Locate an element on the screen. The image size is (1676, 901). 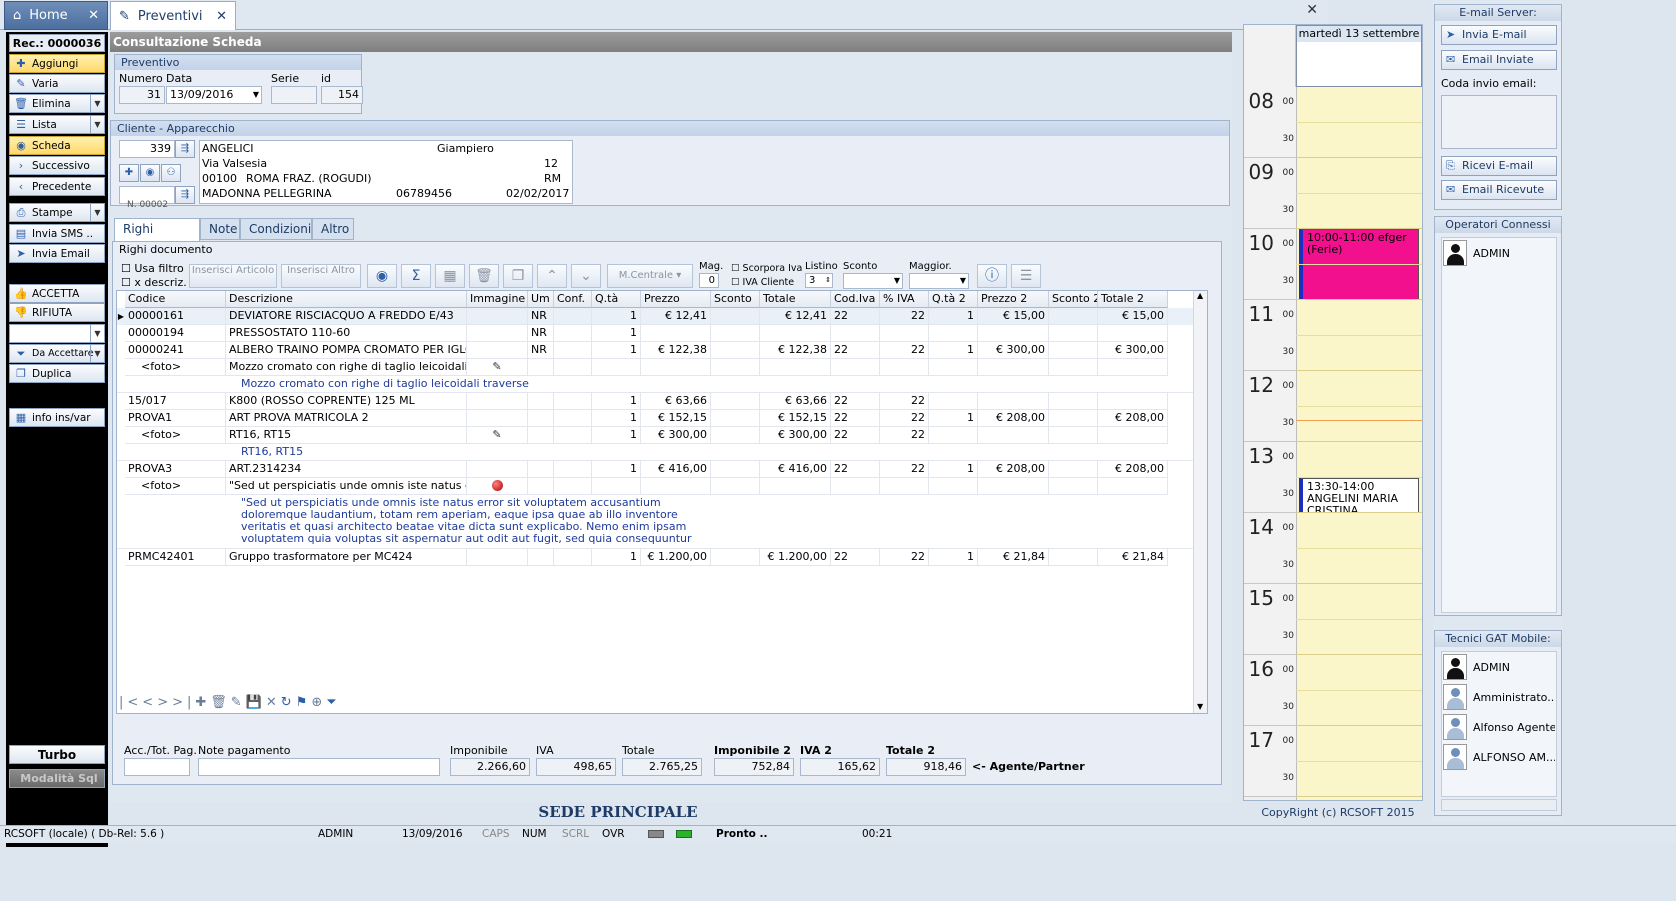
last-record-icon: >| is located at coordinates (183, 702).